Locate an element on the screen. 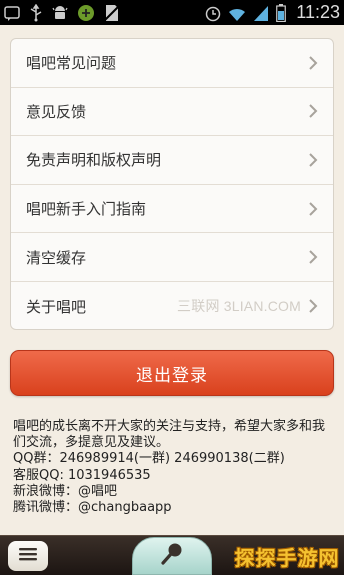  status-time: 11:23 is located at coordinates (318, 12).